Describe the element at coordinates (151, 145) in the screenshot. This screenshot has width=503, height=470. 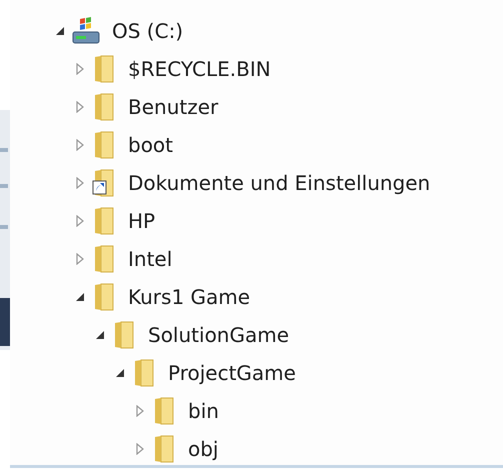
I see `tree-item: boot` at that location.